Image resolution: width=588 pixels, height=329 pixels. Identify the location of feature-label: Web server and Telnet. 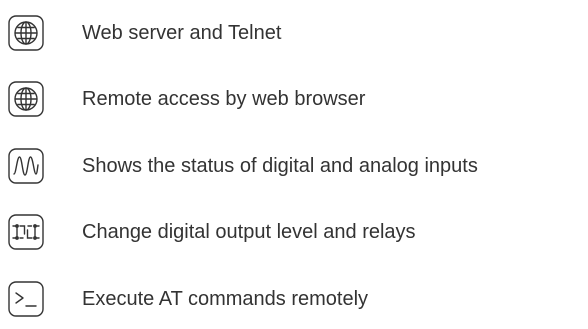
(182, 33).